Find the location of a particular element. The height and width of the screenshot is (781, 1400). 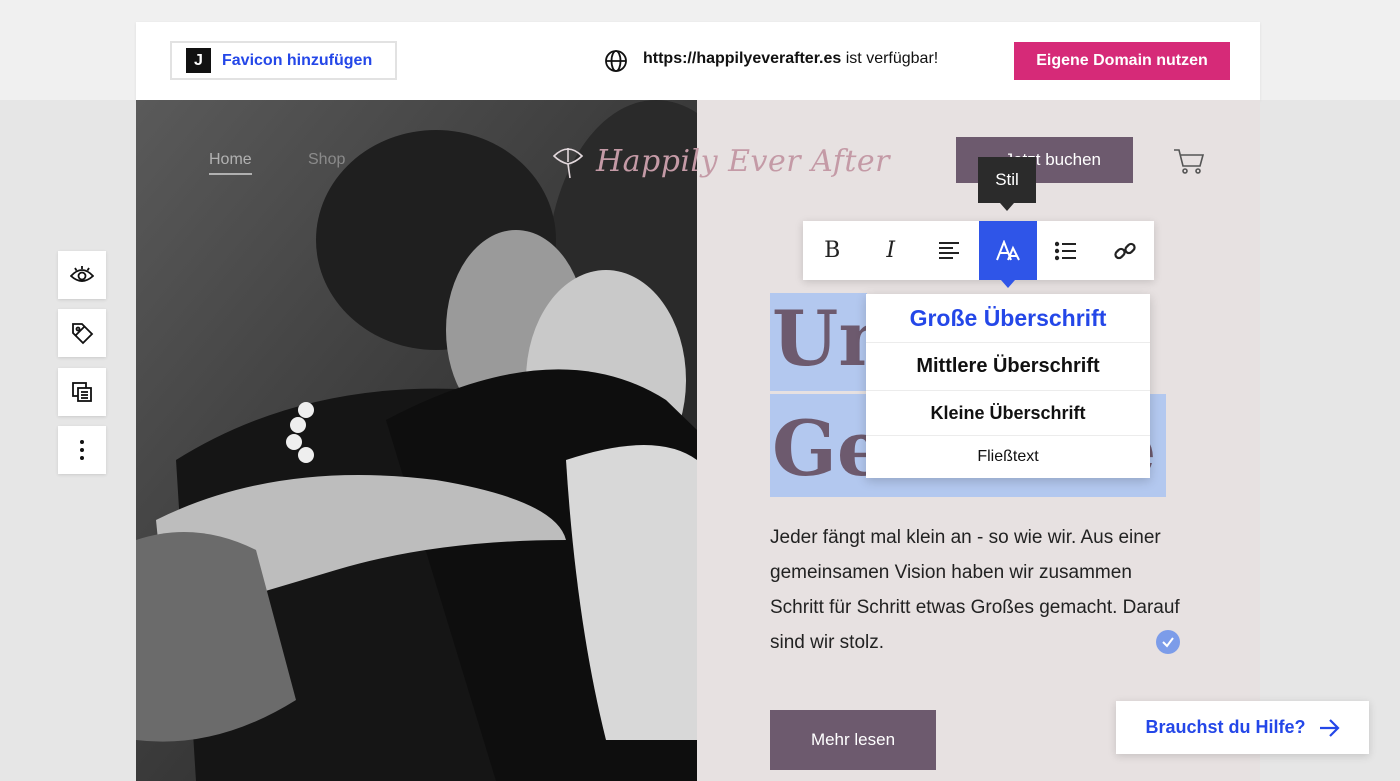

help-label: Brauchst du Hilfe? is located at coordinates (1225, 727).